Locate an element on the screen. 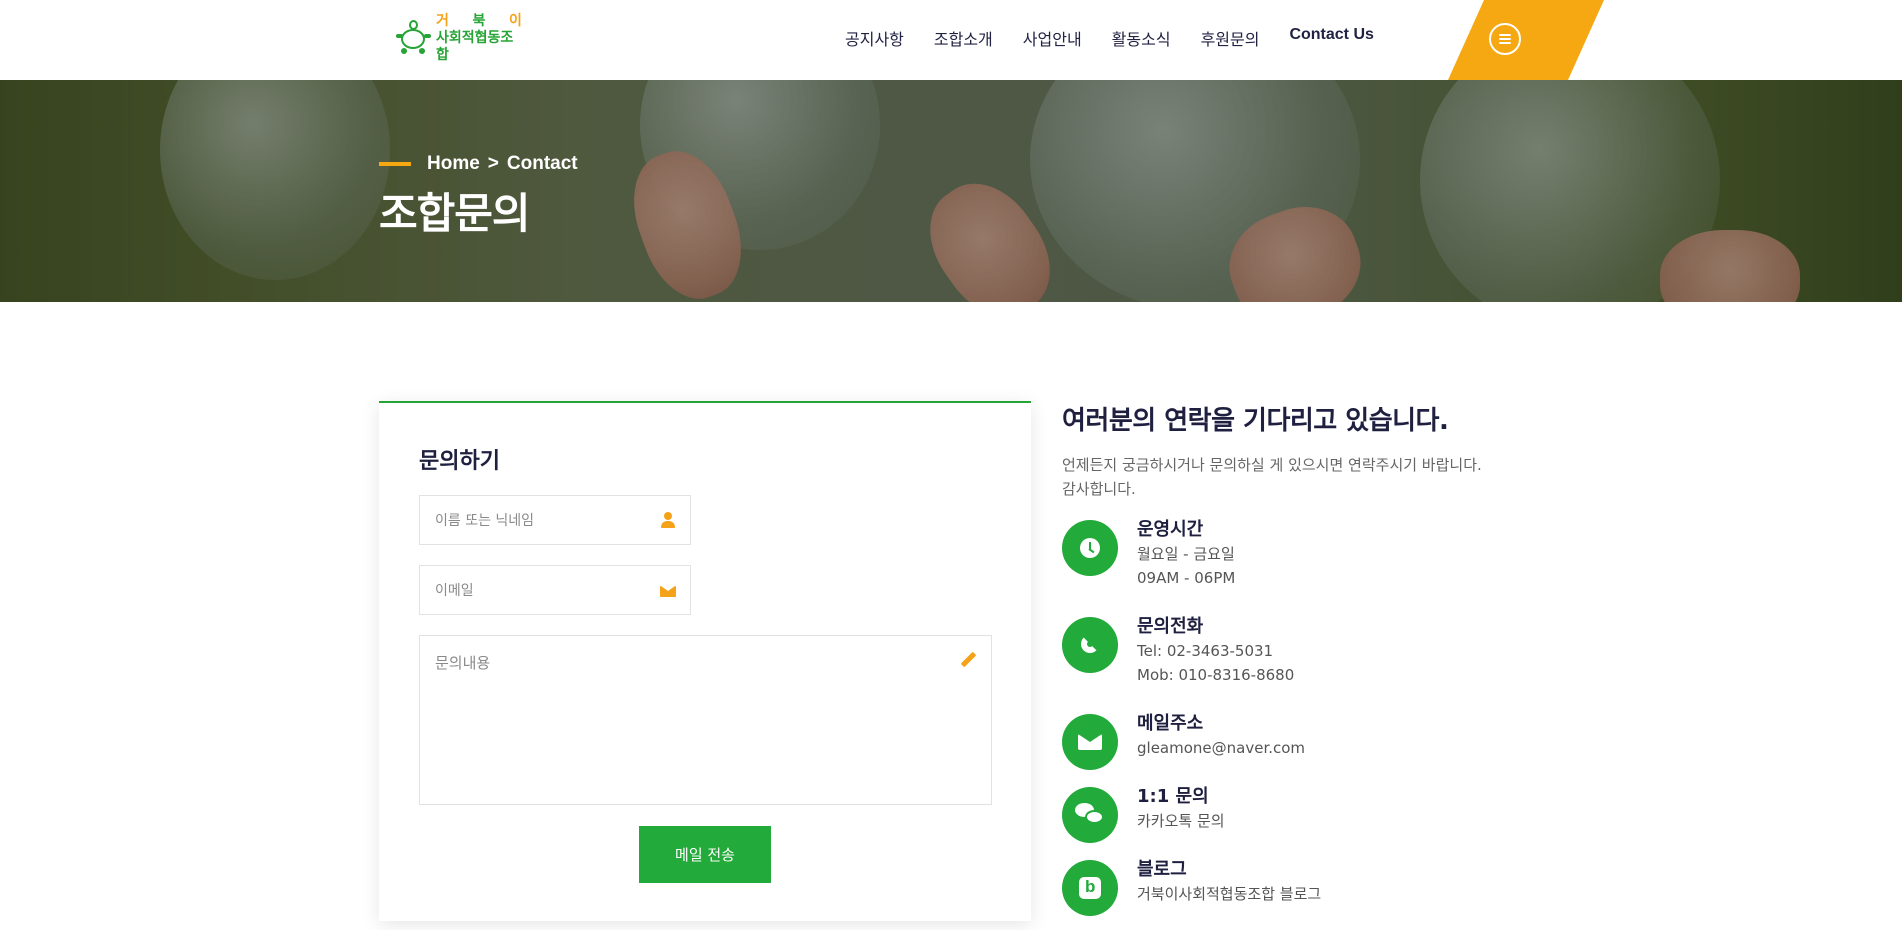 Image resolution: width=1902 pixels, height=930 pixels. info-value: Mob: 010-8316-8680 is located at coordinates (1215, 675).